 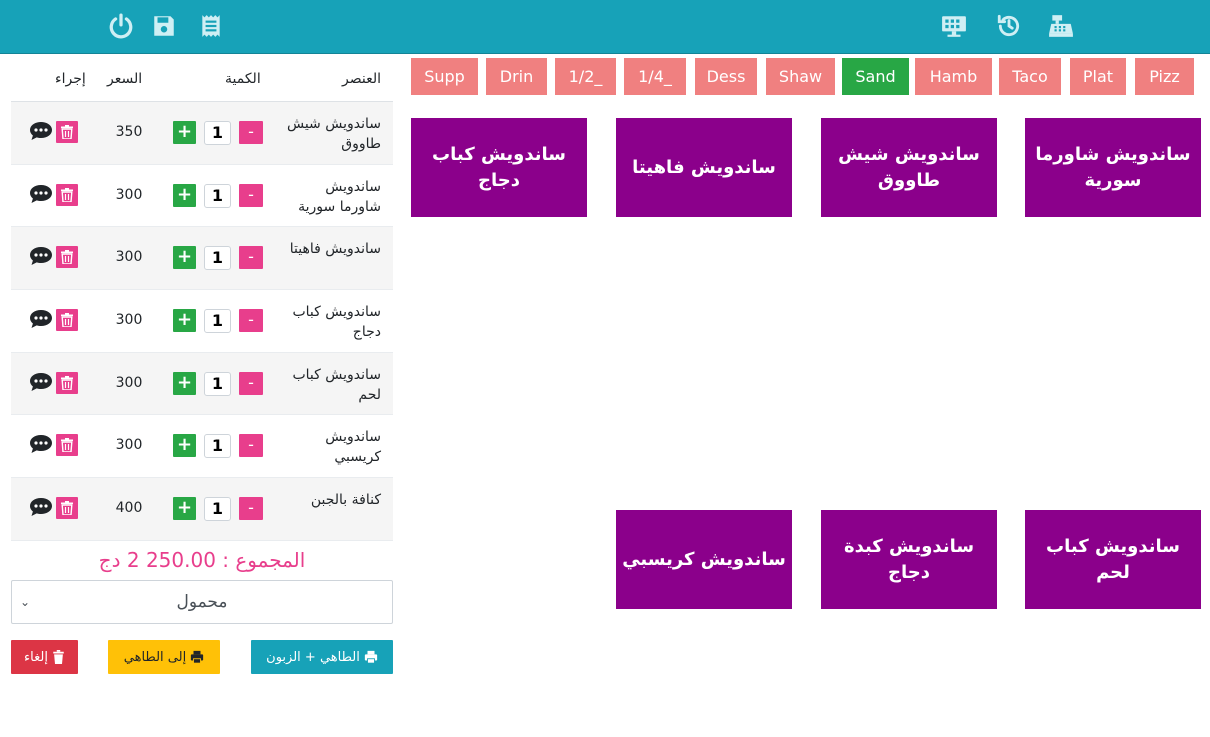 I want to click on save-icon, so click(x=164, y=26).